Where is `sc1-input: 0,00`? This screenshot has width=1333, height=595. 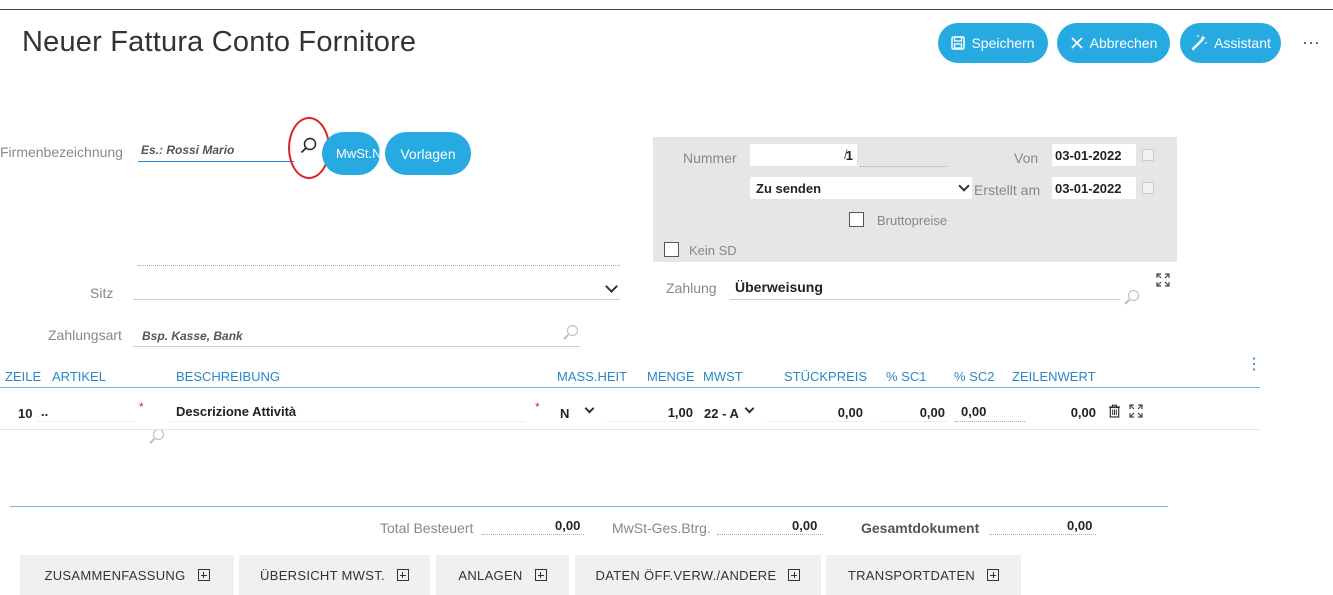
sc1-input: 0,00 is located at coordinates (913, 411).